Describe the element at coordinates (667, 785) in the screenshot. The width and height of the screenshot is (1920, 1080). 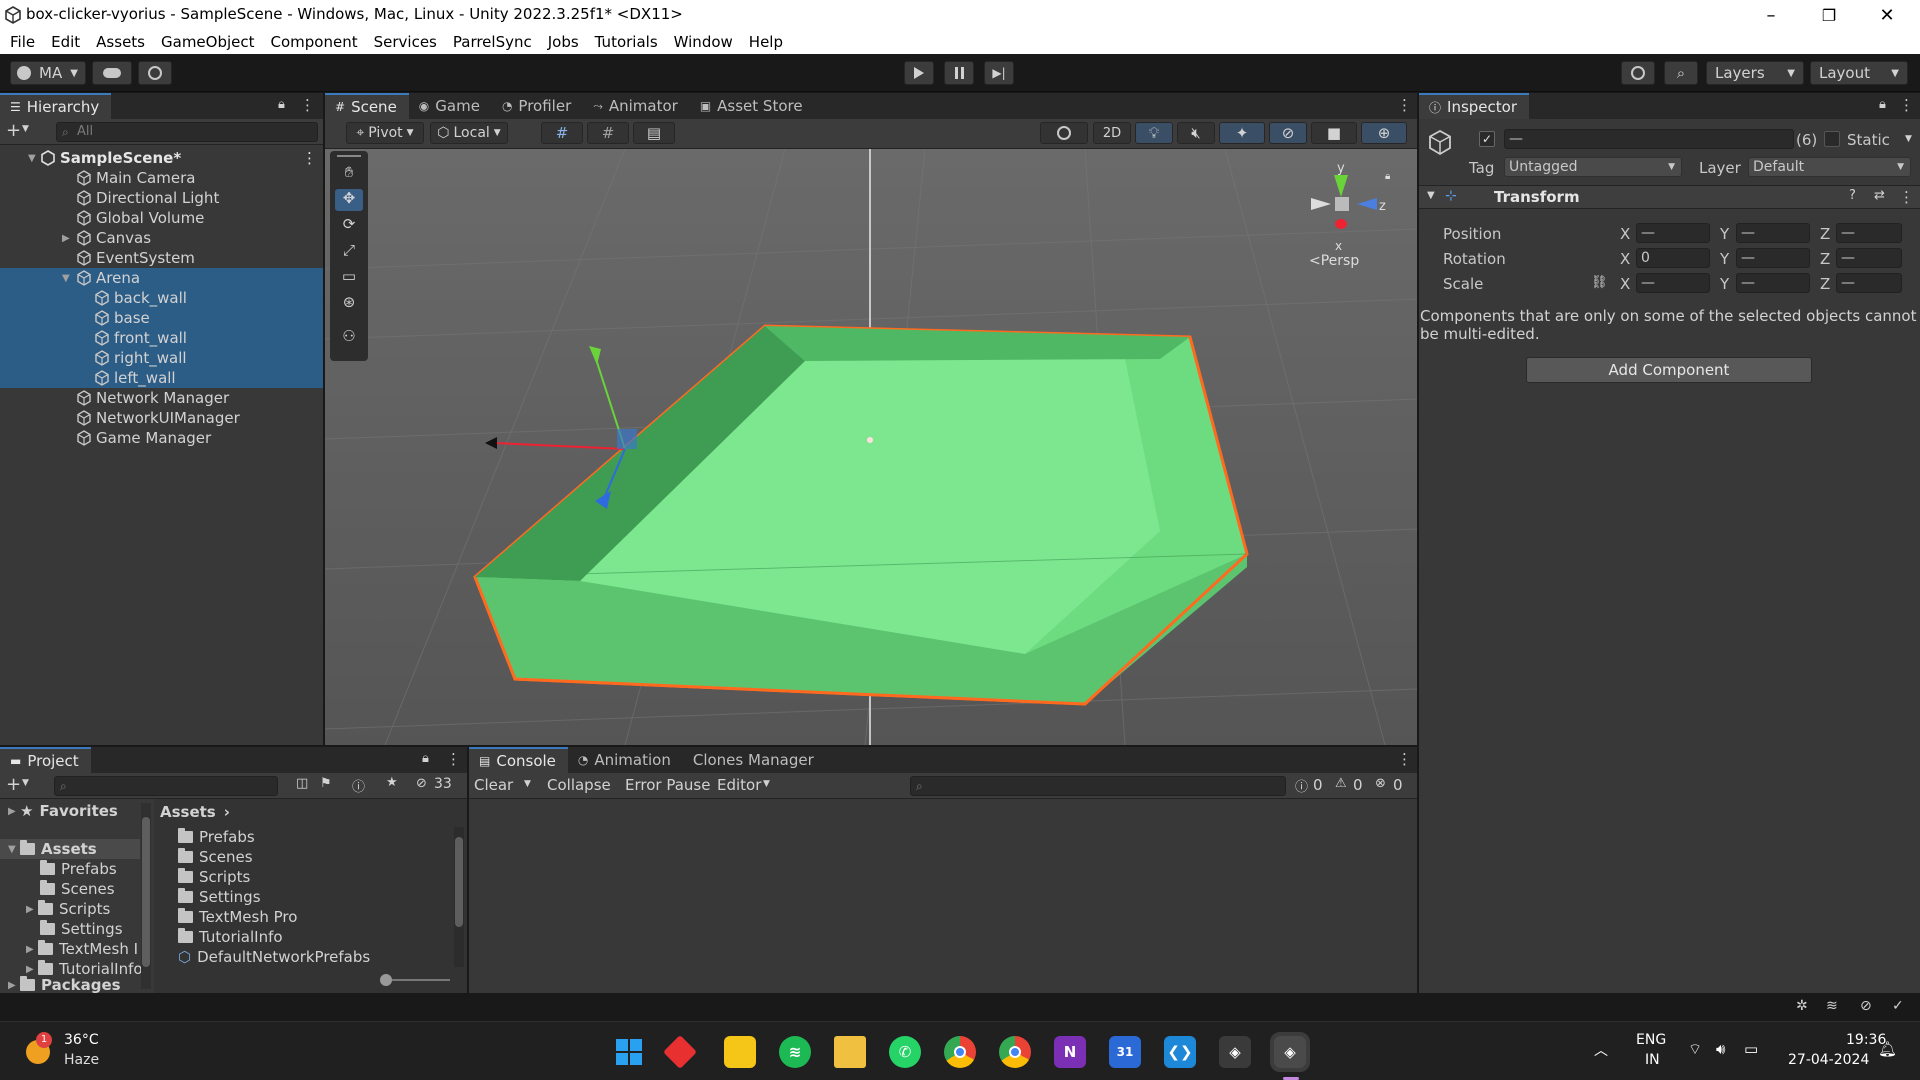
I see `error-pause-toggle: Error Pause` at that location.